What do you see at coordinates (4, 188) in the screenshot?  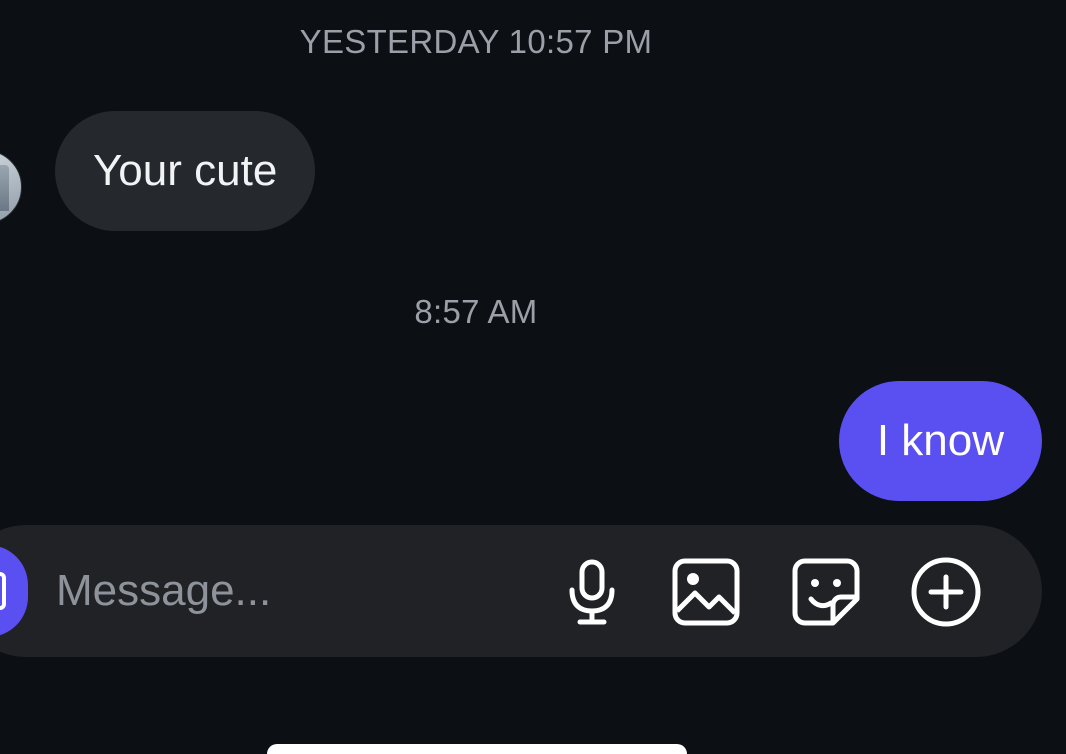 I see `avatar-photo` at bounding box center [4, 188].